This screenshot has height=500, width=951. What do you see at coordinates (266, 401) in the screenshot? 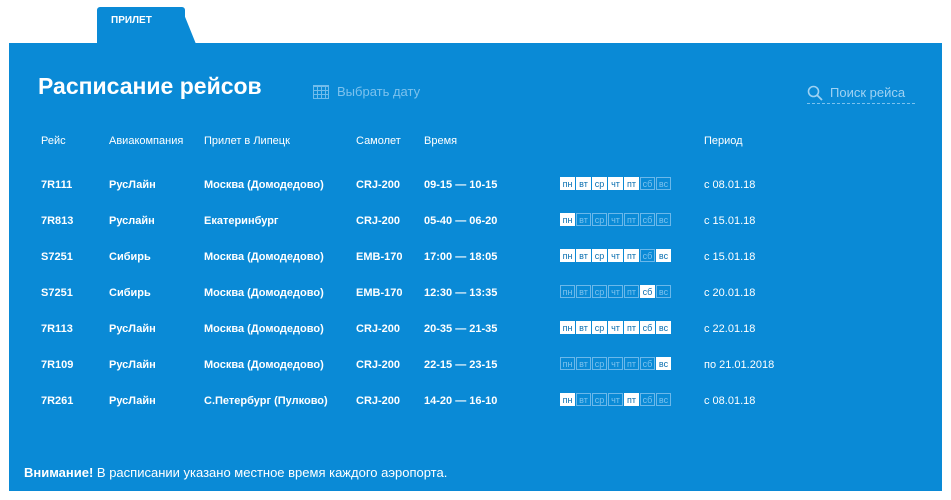
I see `cell-origin: С.Петербург (Пулково)` at bounding box center [266, 401].